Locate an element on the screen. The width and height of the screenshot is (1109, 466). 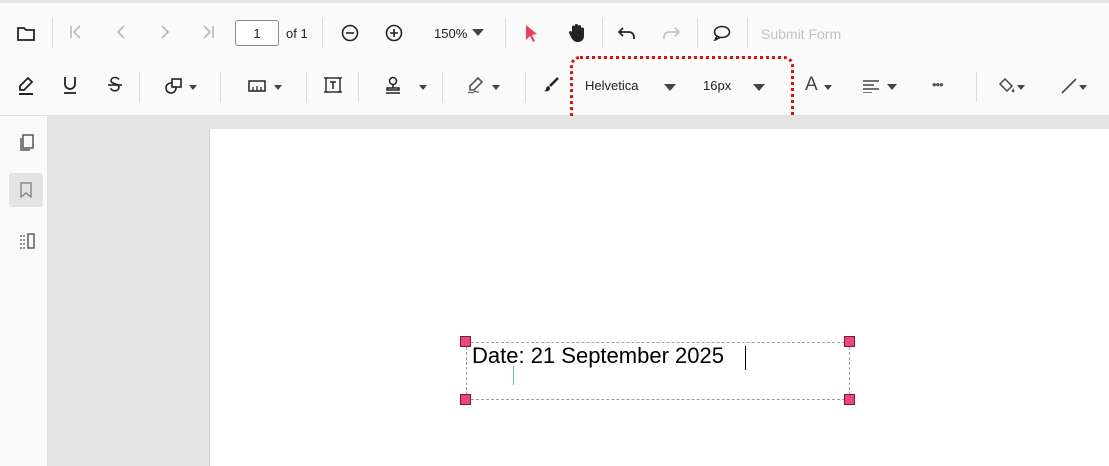
submit-form-button: Submit Form is located at coordinates (801, 34).